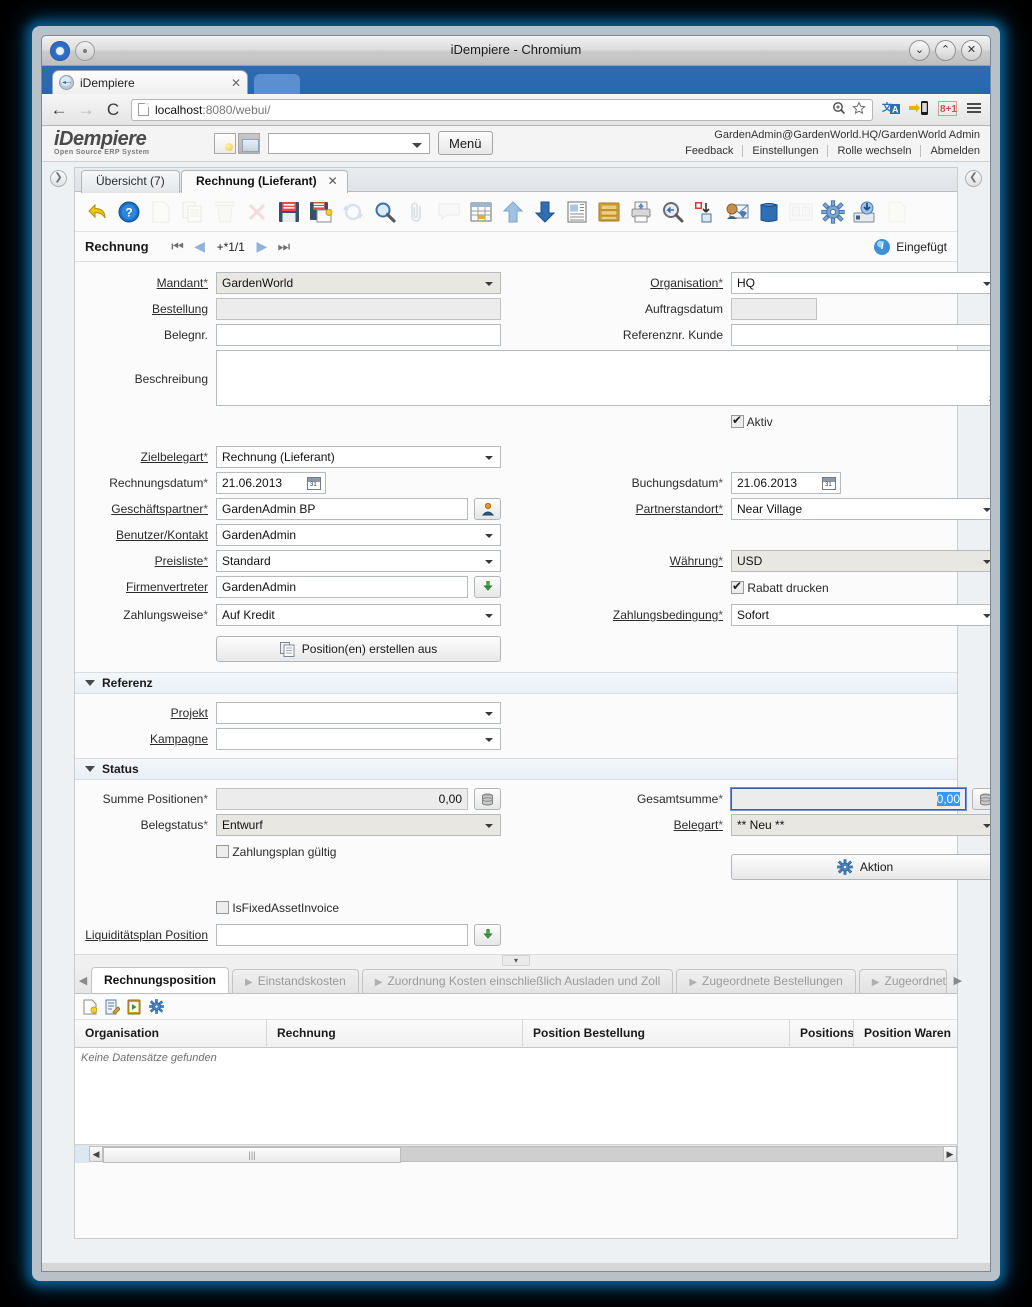 This screenshot has width=1032, height=1307. I want to click on link-rolle-wechseln: Rolle wechseln, so click(875, 151).